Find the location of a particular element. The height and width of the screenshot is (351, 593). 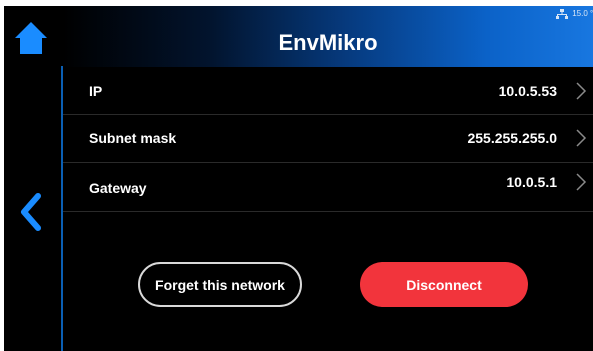

status-indicator: 15.0 °C is located at coordinates (574, 14).